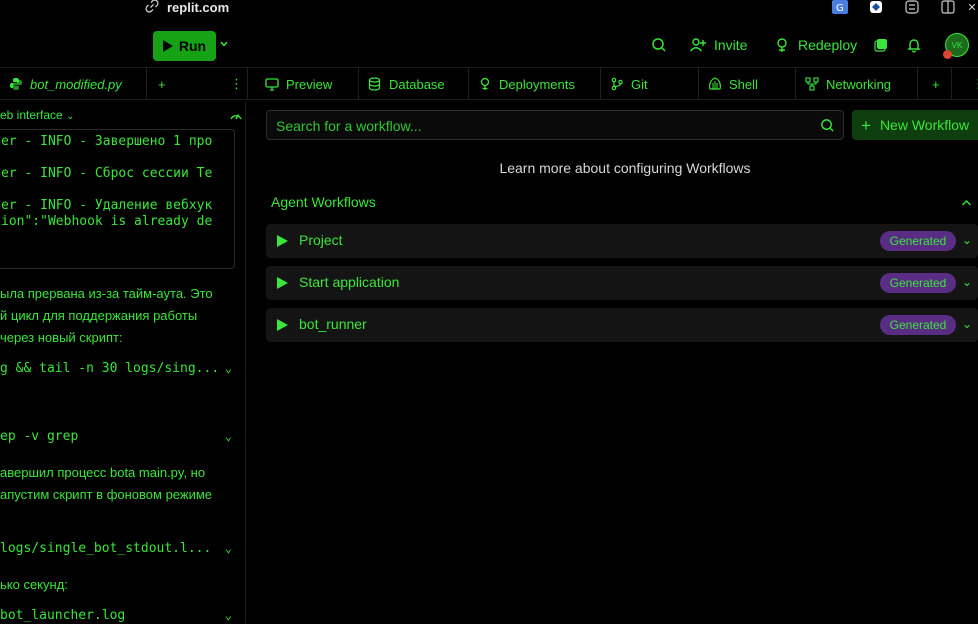  I want to click on message-line: через новый скрипт:, so click(61, 337).